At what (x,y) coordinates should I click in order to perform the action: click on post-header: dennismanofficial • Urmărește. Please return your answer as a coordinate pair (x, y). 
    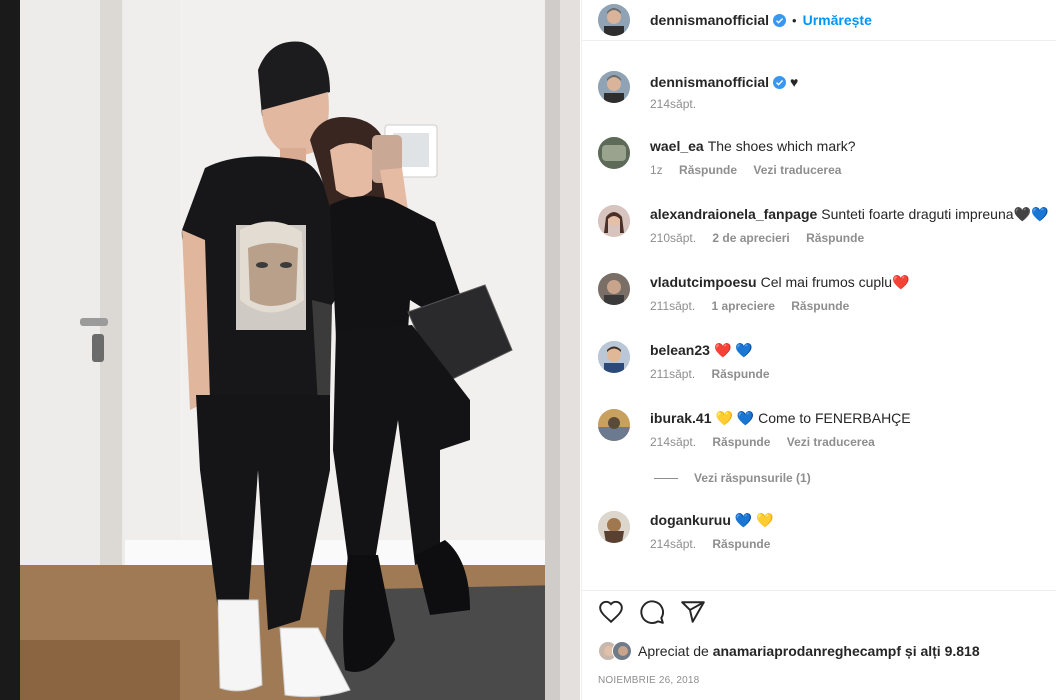
    Looking at the image, I should click on (819, 20).